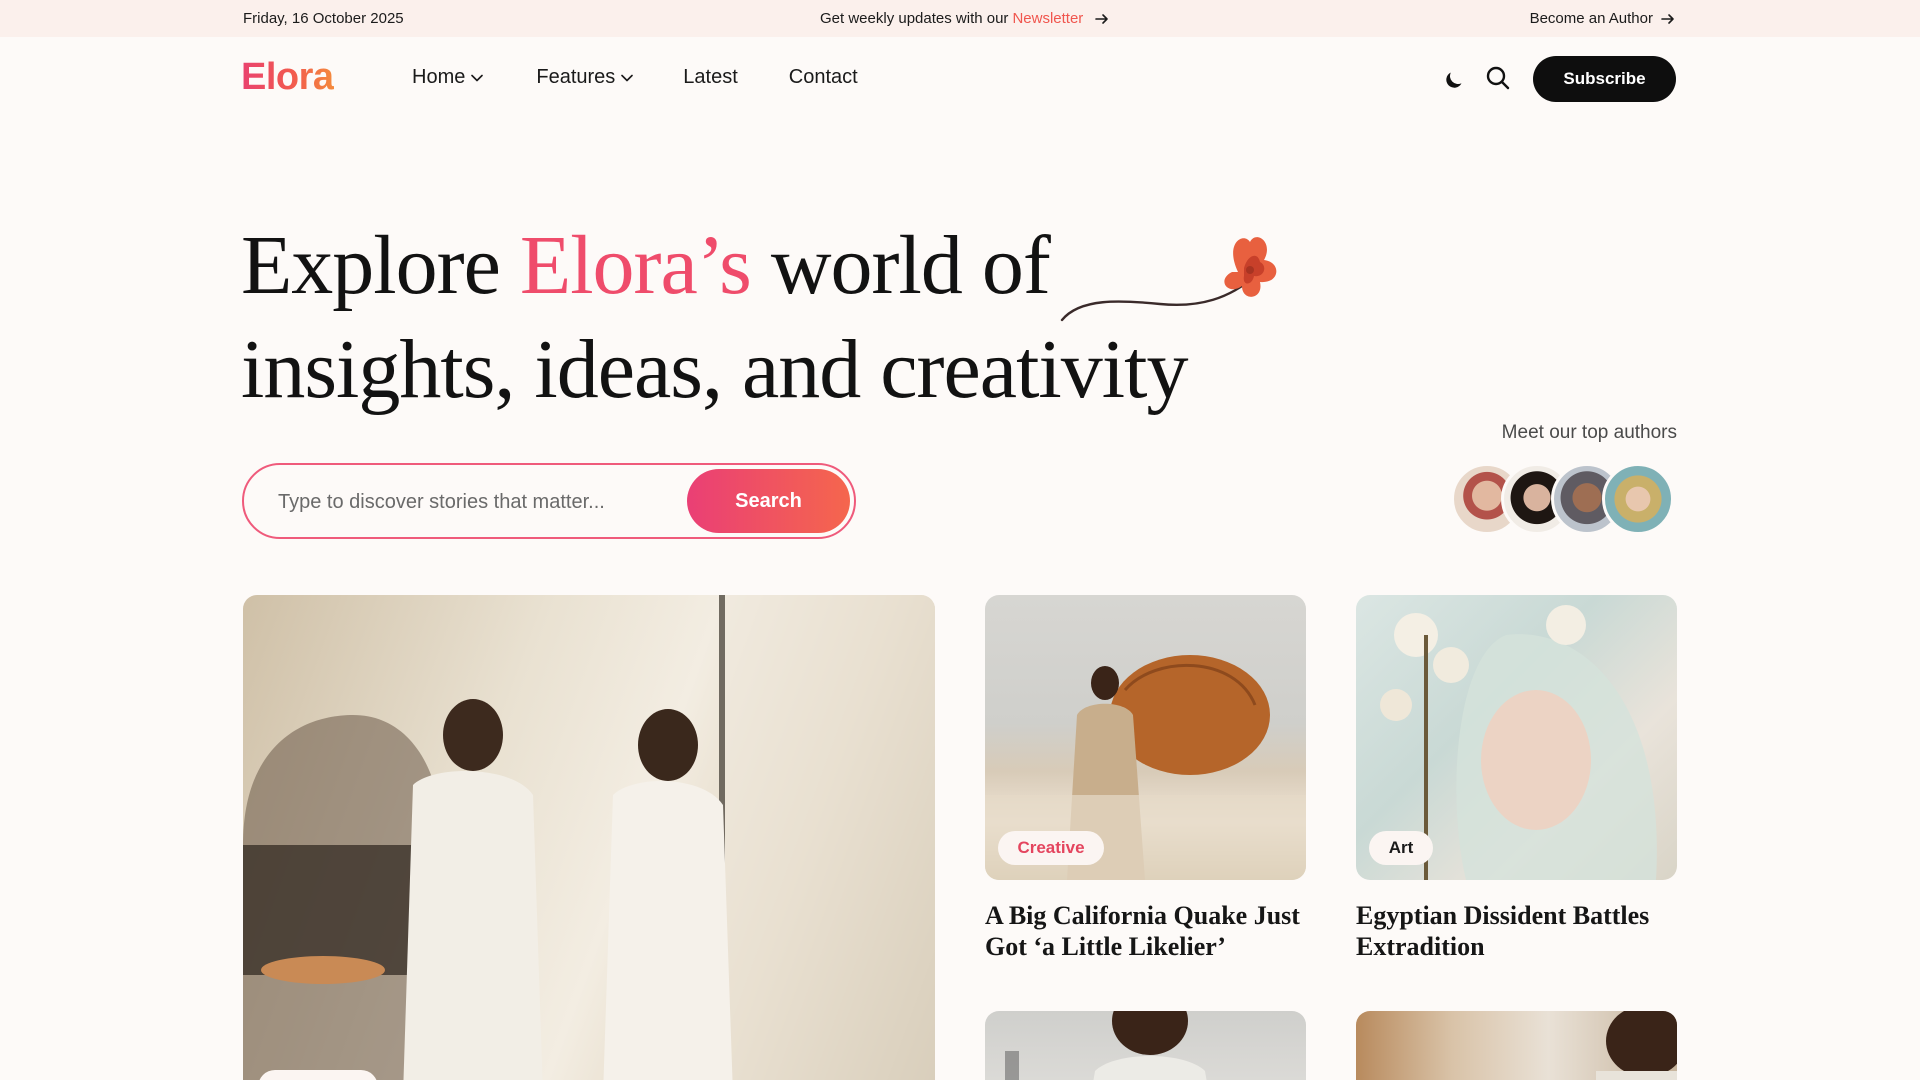 This screenshot has height=1080, width=1920. I want to click on promo-text: Get weekly updates with our, so click(914, 18).